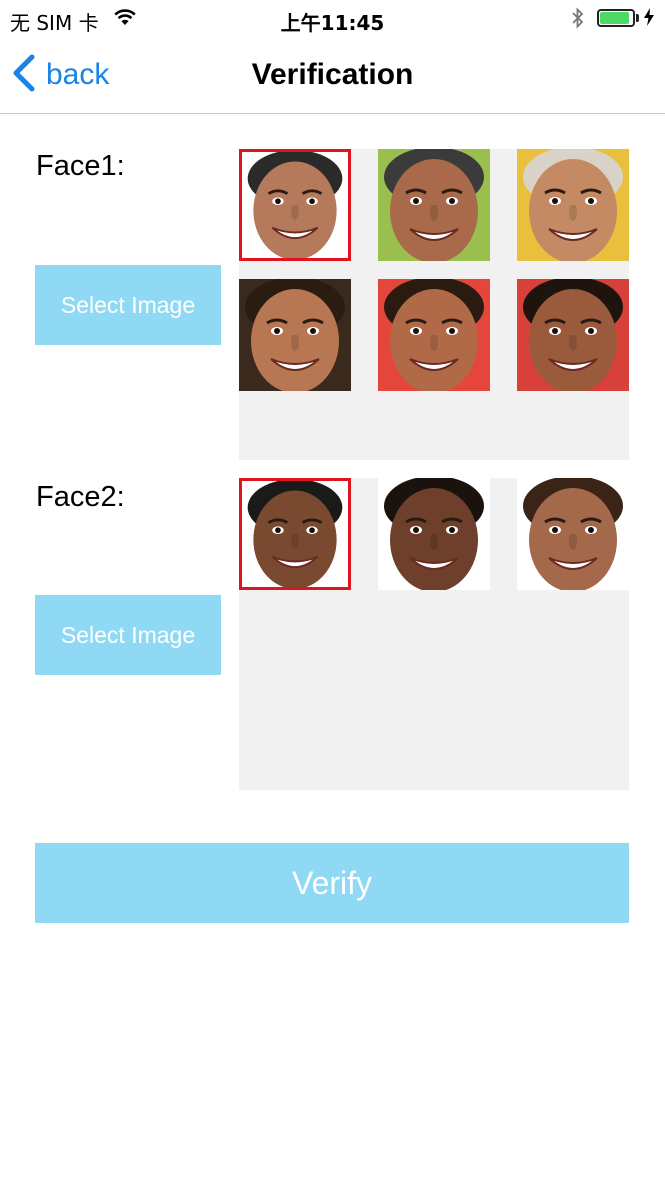 The height and width of the screenshot is (1182, 665). Describe the element at coordinates (128, 635) in the screenshot. I see `face2-select-image-button: Select Image` at that location.